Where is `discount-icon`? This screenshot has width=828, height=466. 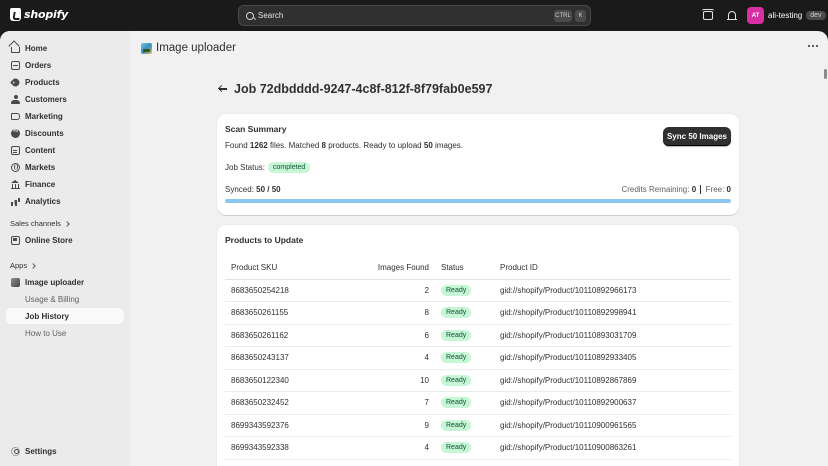 discount-icon is located at coordinates (15, 133).